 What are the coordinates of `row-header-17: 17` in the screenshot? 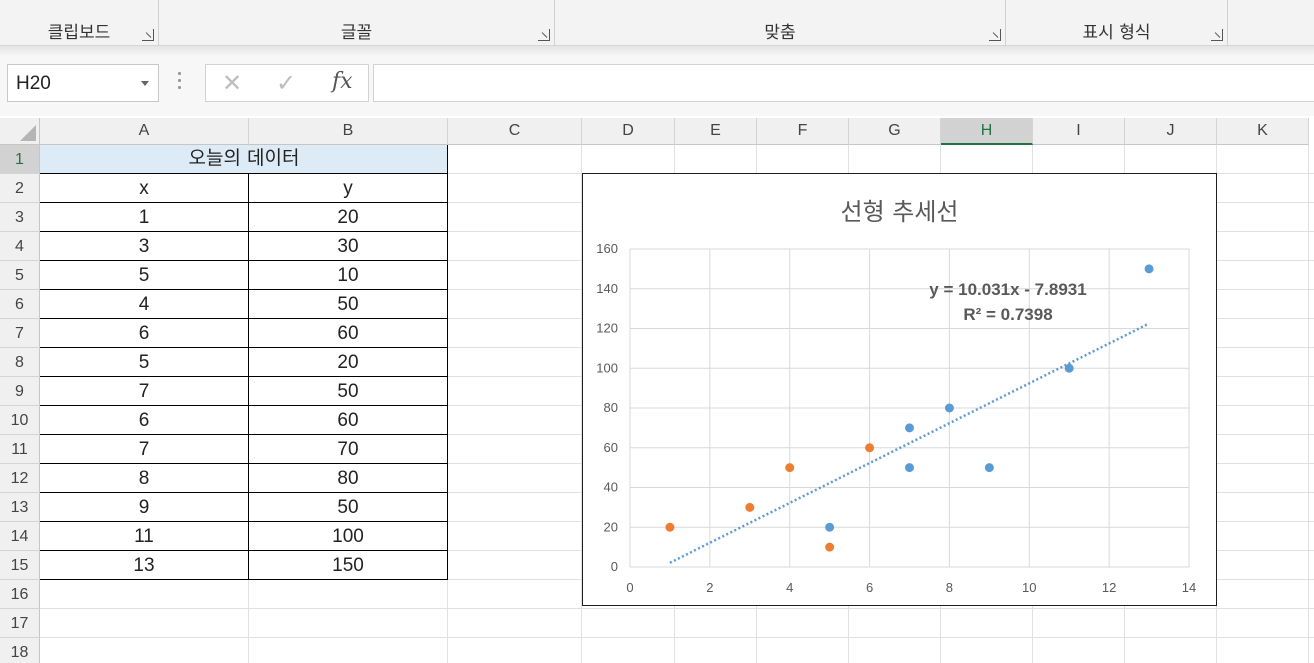 It's located at (20, 623).